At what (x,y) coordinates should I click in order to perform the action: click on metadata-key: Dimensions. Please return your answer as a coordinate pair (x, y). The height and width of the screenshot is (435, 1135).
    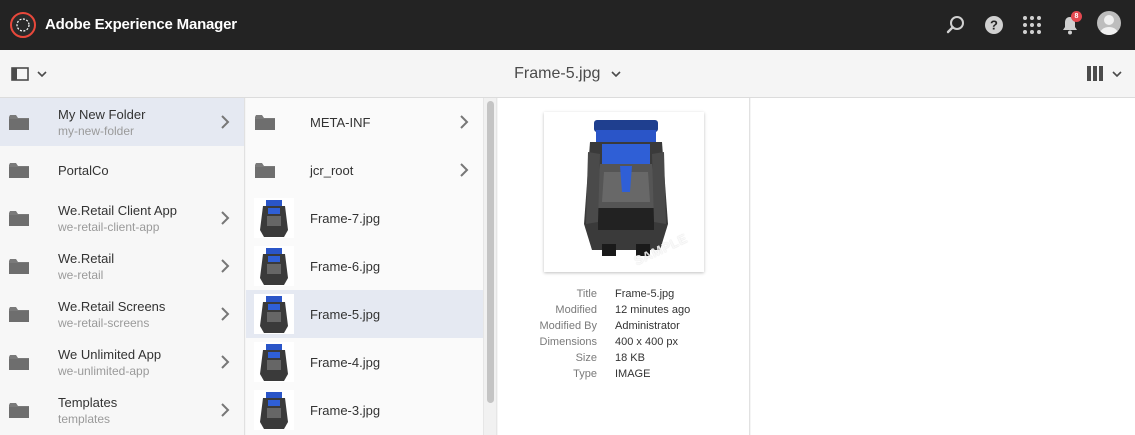
    Looking at the image, I should click on (568, 342).